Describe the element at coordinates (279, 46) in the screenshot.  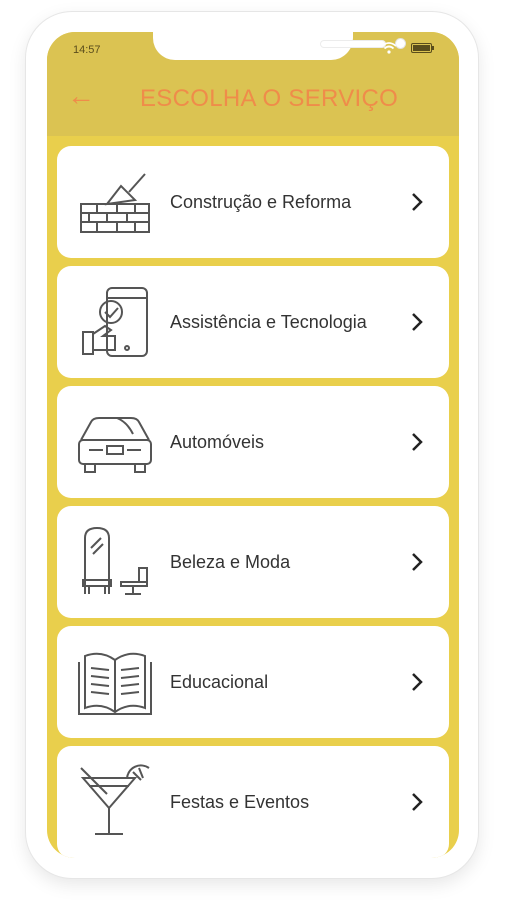
I see `phone-notch` at that location.